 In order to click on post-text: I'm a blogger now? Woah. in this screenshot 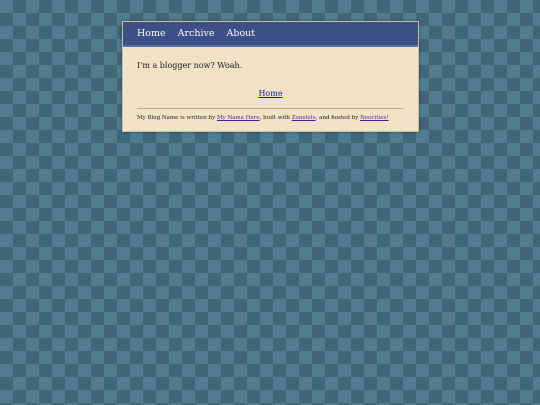, I will do `click(190, 65)`.